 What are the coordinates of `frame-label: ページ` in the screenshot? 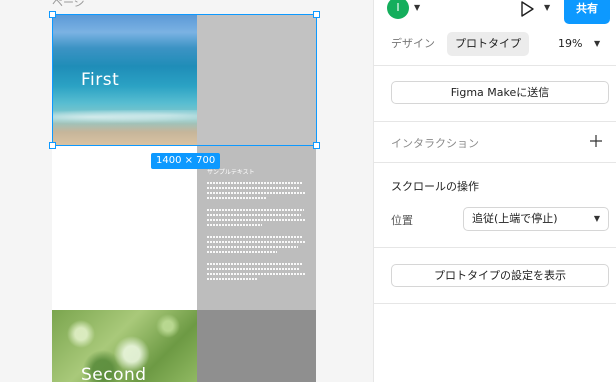 It's located at (68, 5).